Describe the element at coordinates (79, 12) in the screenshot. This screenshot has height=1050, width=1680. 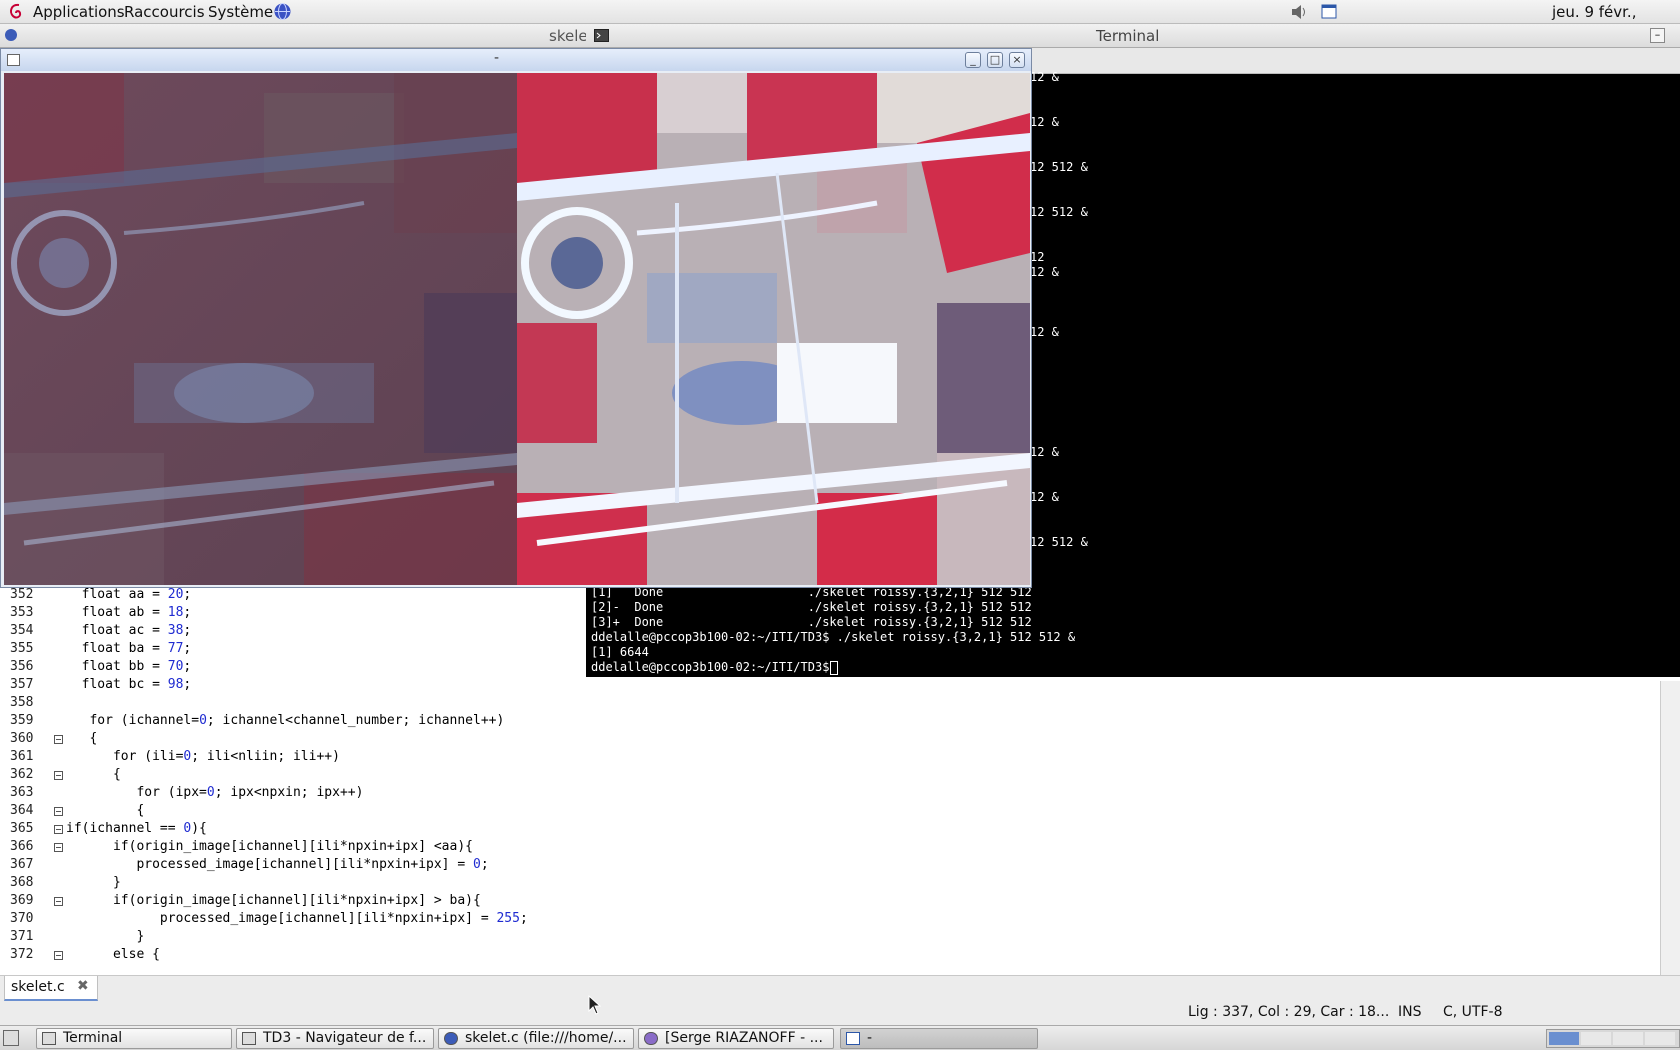
I see `menu-applications: Applications` at that location.